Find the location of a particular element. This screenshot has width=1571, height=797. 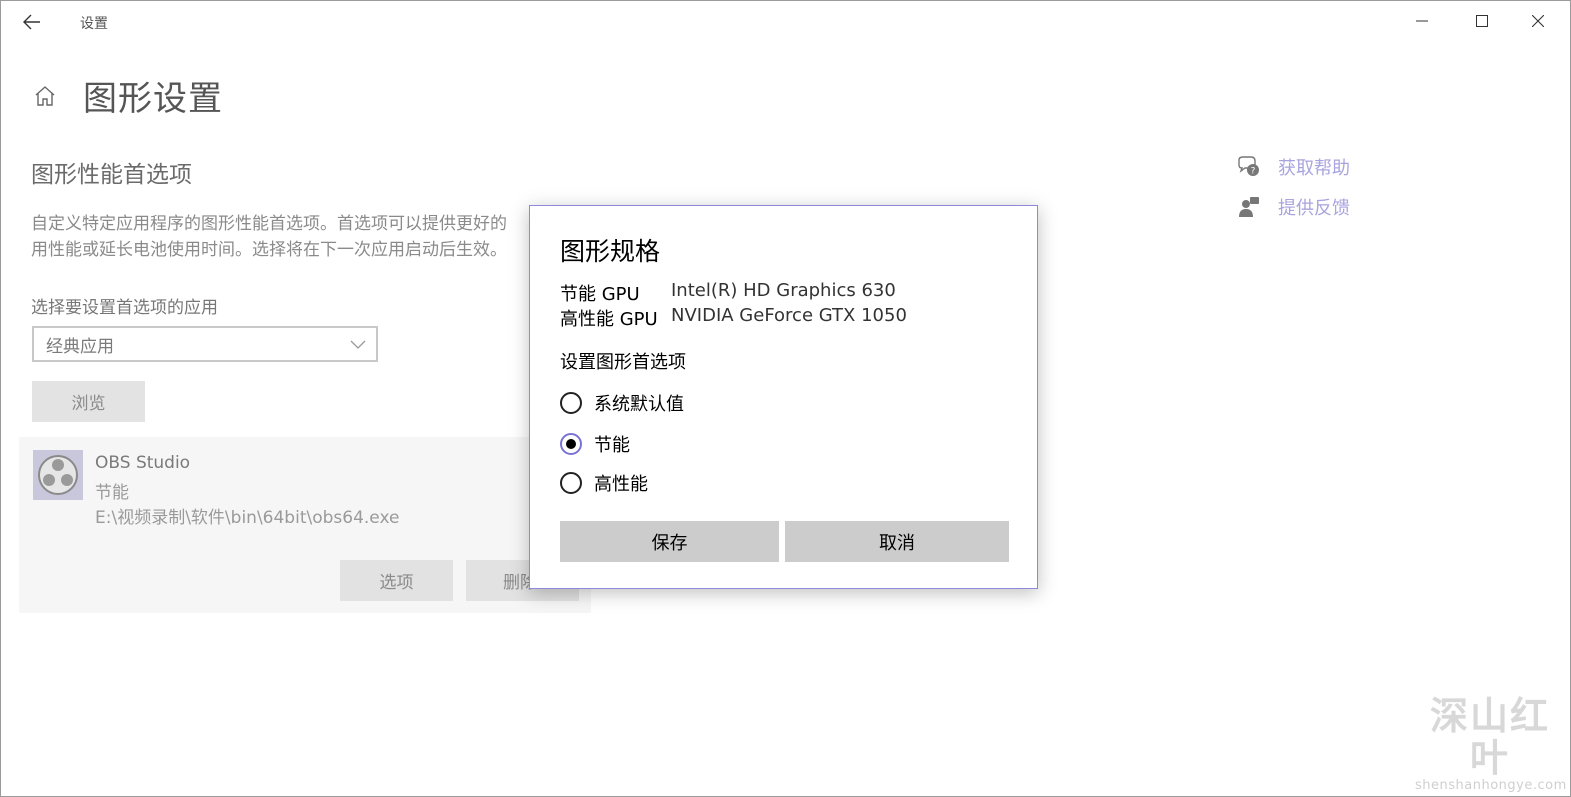

radio-dot is located at coordinates (571, 444).